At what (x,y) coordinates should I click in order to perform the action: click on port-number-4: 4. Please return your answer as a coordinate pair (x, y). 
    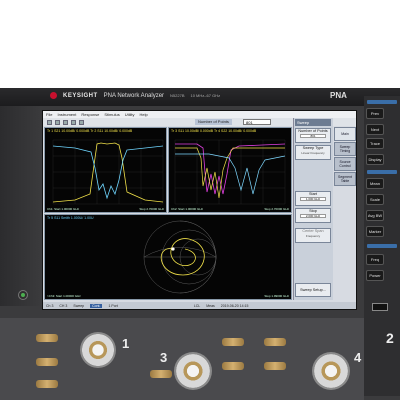
    Looking at the image, I should click on (358, 357).